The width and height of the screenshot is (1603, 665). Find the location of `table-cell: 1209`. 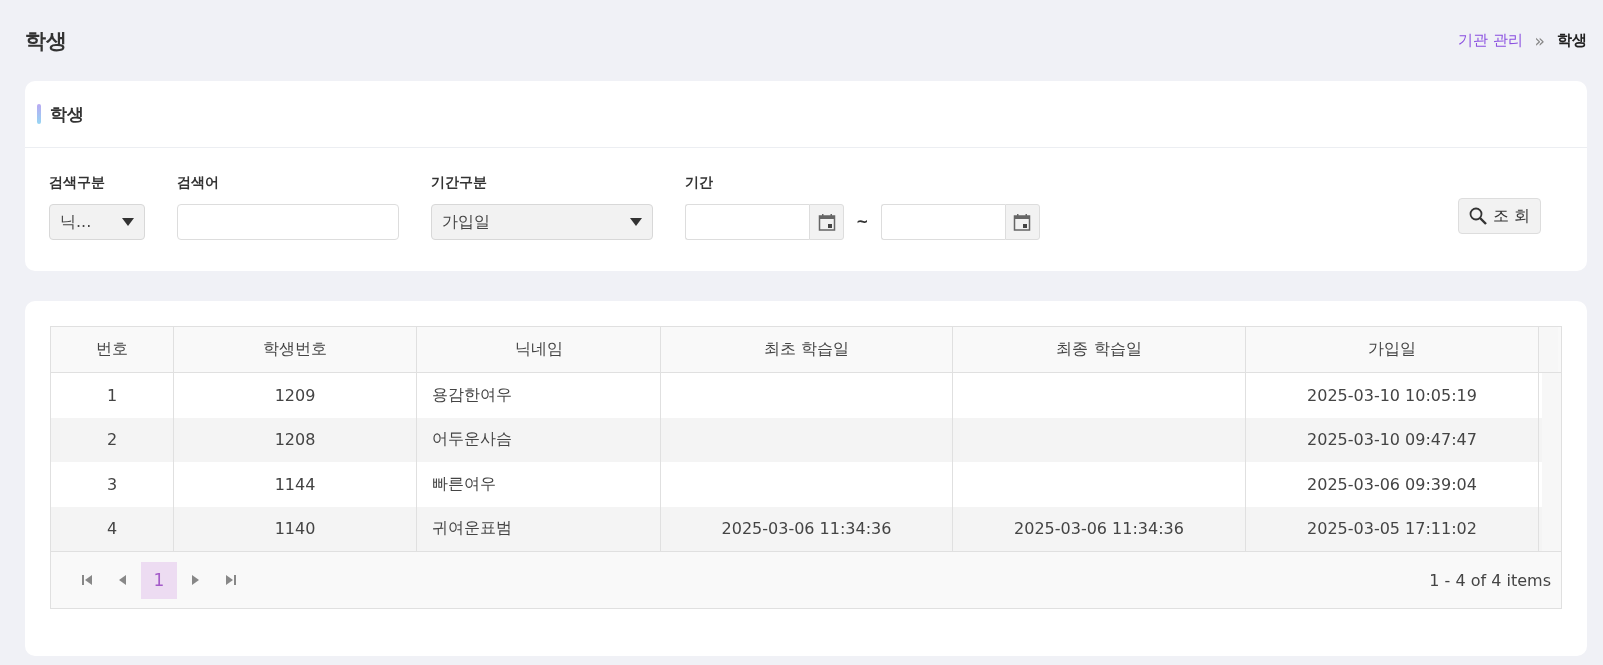

table-cell: 1209 is located at coordinates (295, 395).